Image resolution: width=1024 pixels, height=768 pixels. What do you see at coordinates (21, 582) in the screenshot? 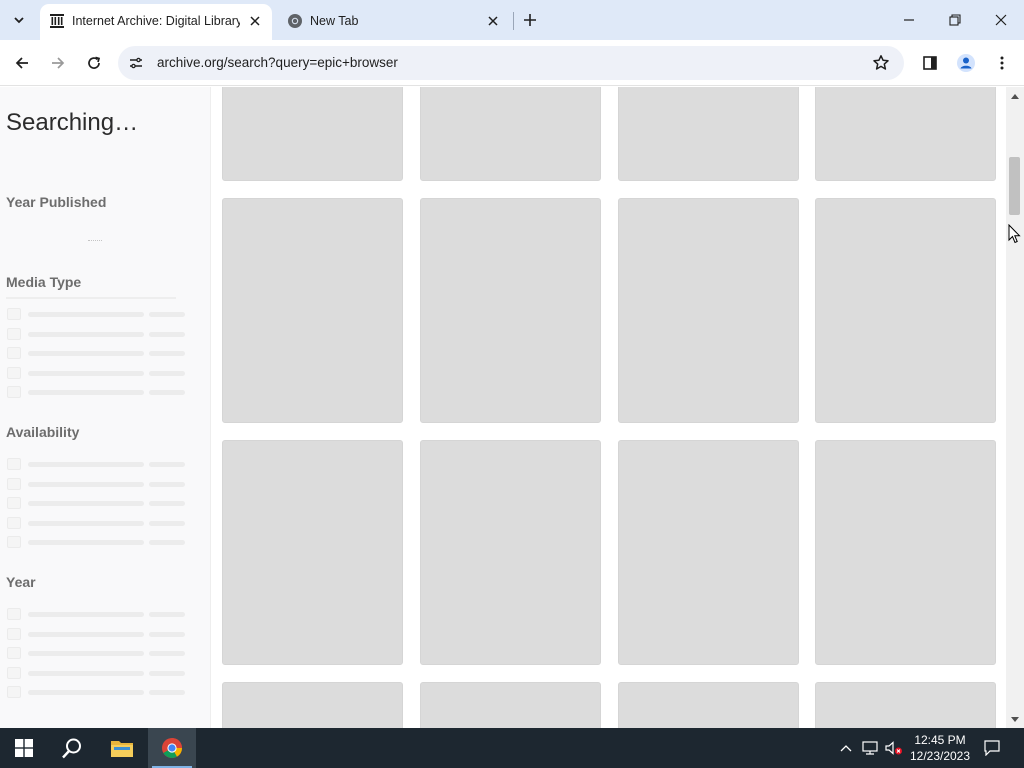
I see `facet-title-year: Year` at bounding box center [21, 582].